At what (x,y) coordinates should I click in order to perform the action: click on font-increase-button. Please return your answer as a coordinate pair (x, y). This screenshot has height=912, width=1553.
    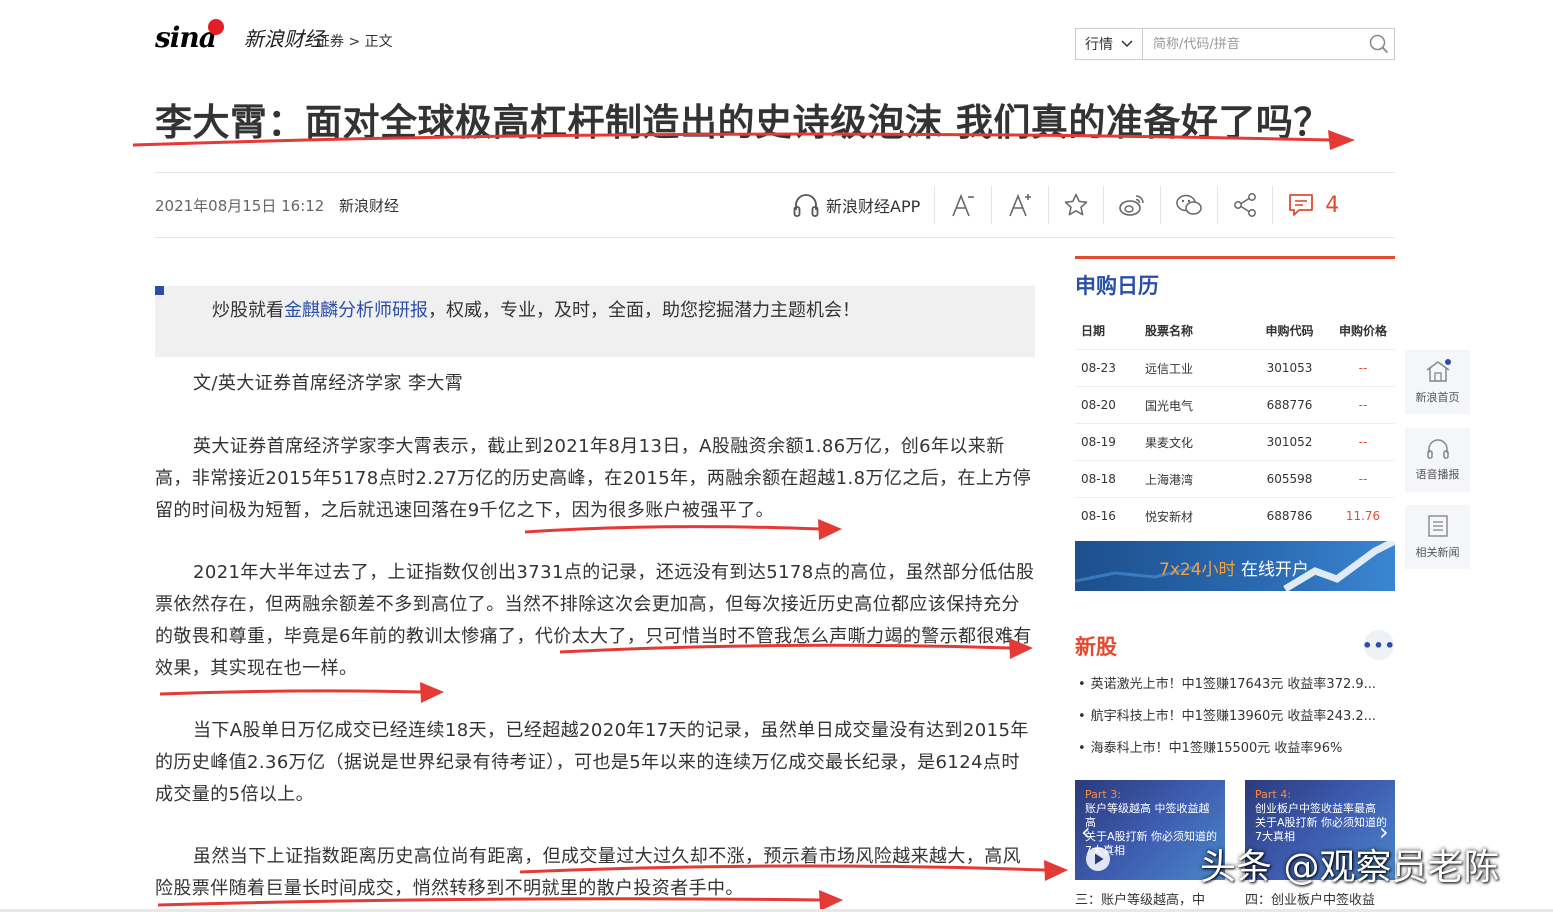
    Looking at the image, I should click on (1021, 205).